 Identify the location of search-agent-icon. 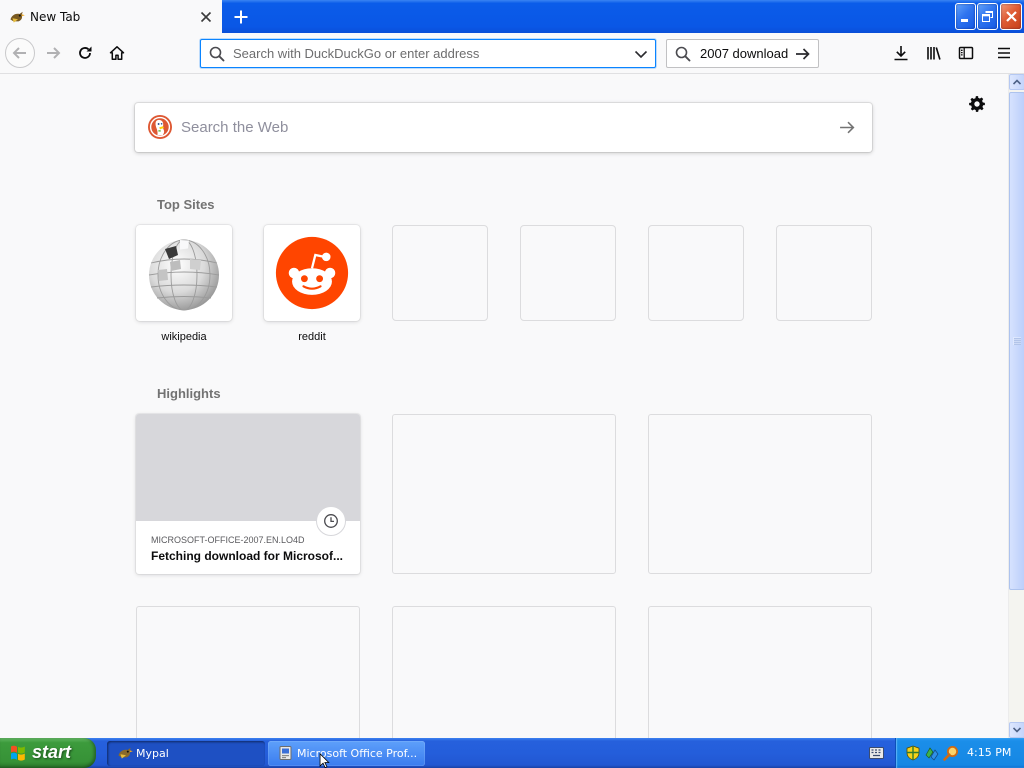
(951, 753).